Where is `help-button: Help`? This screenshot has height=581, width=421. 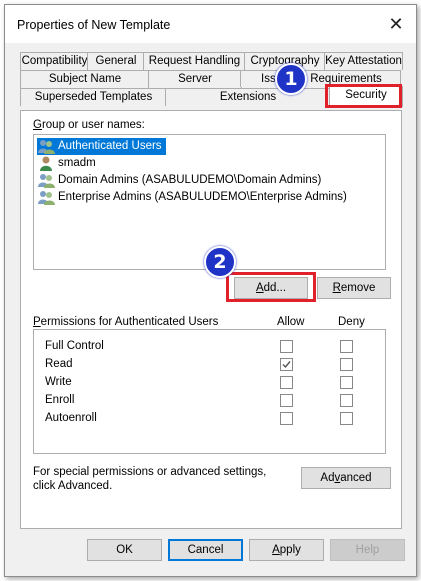
help-button: Help is located at coordinates (367, 550).